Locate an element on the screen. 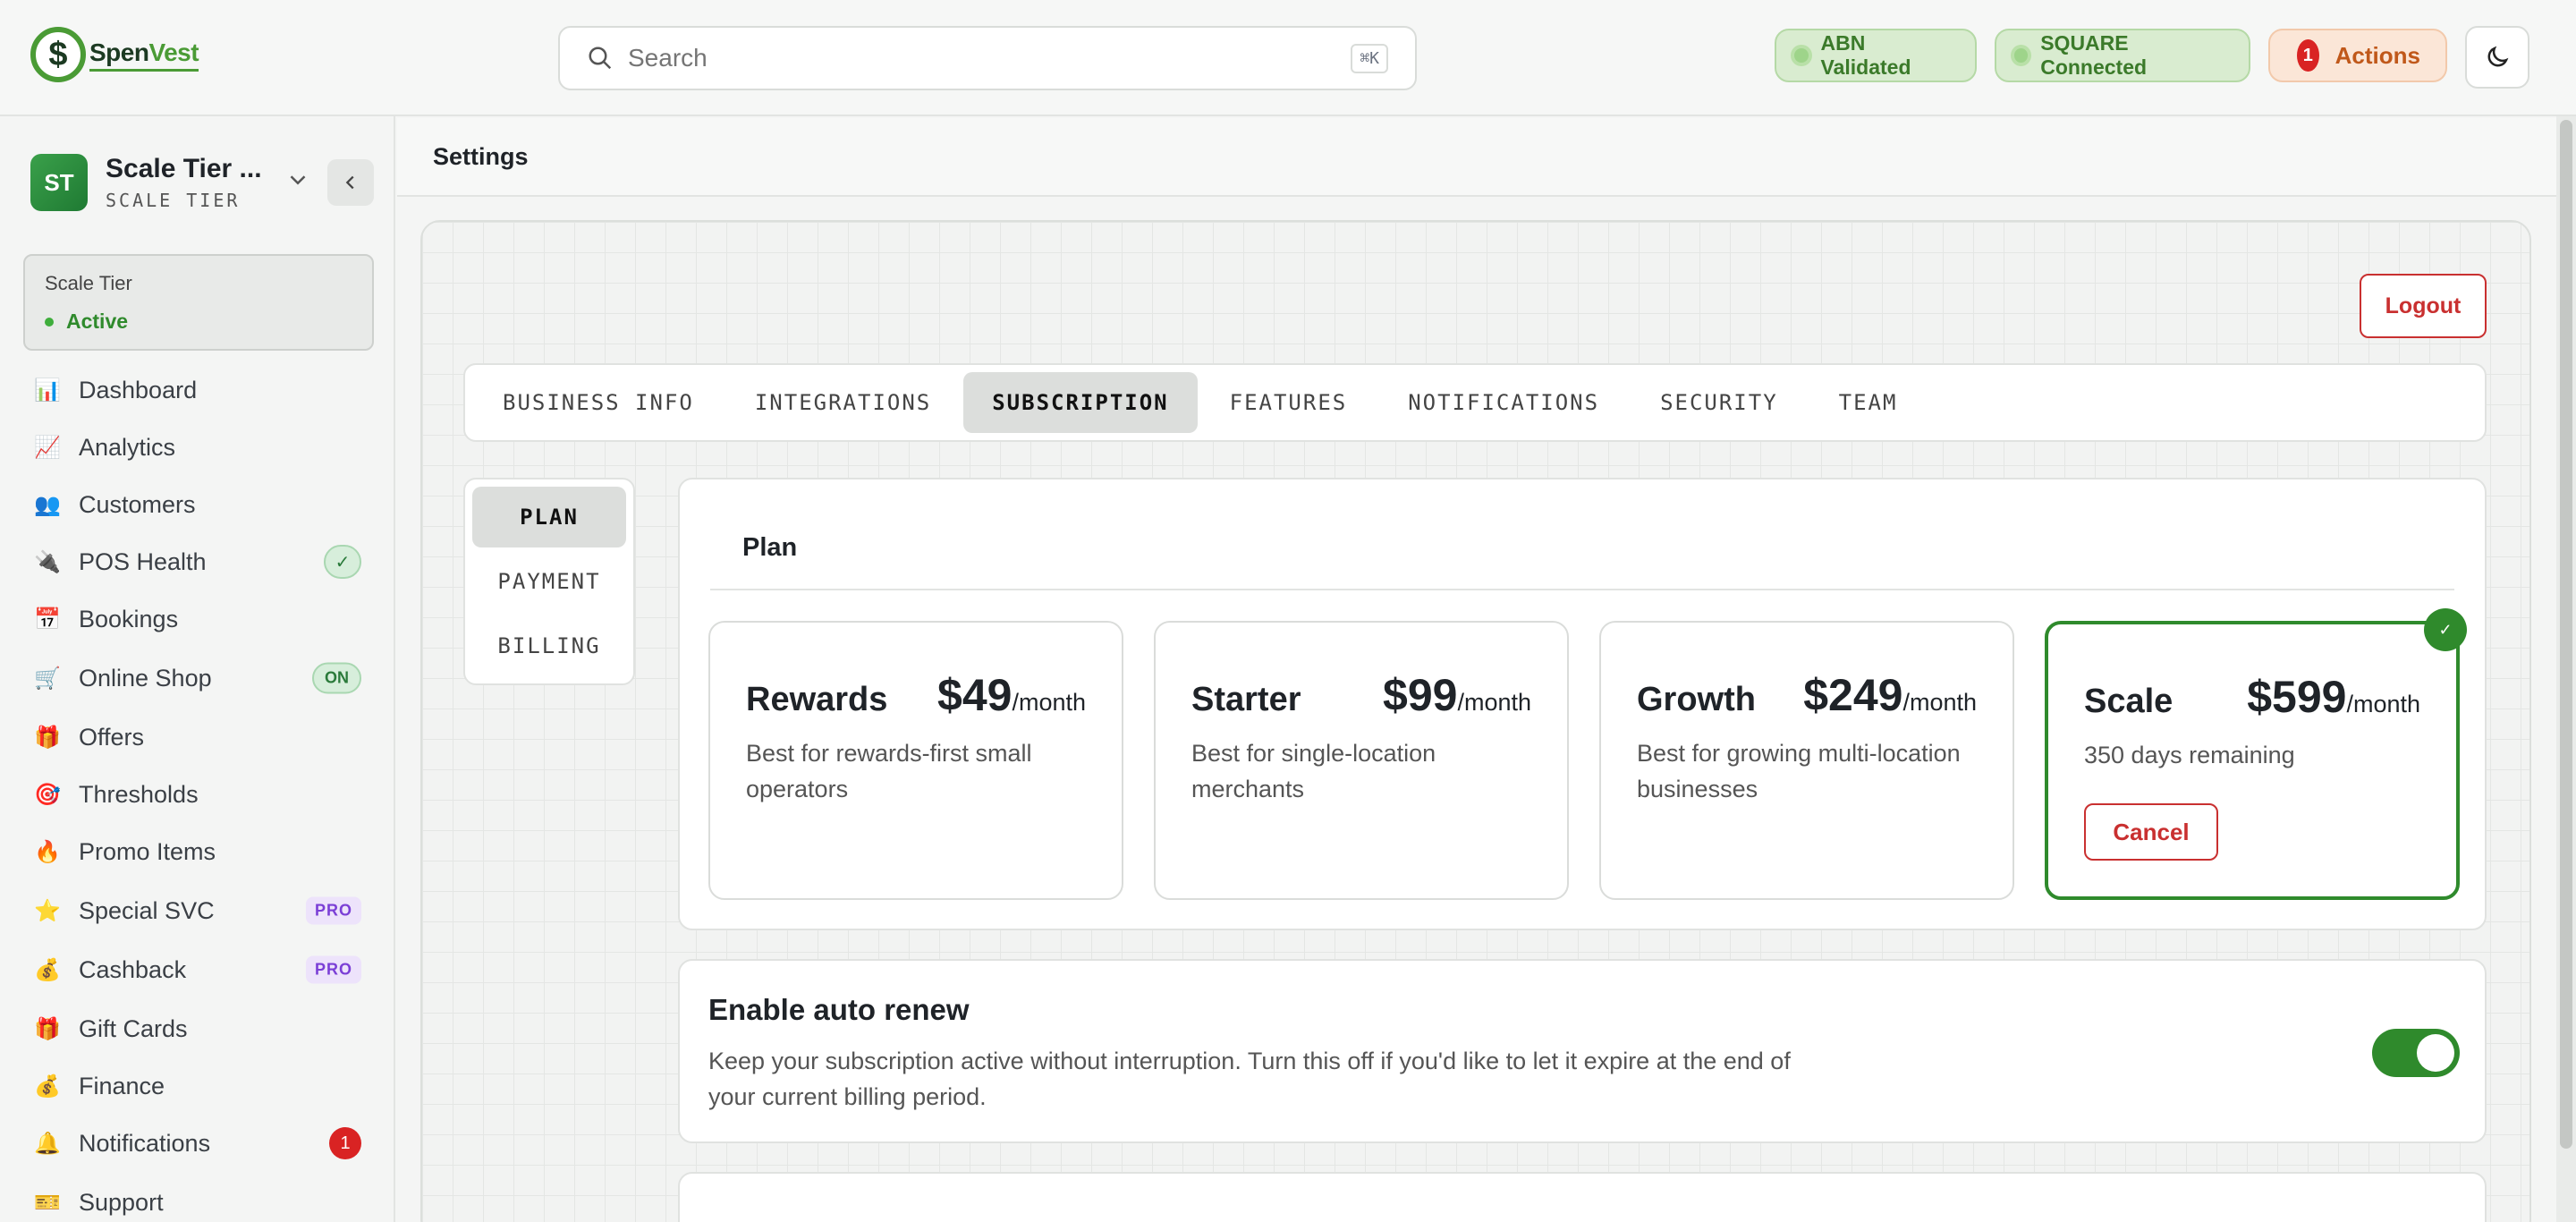 This screenshot has width=2576, height=1222. sidebar-item-label: Offers is located at coordinates (112, 737).